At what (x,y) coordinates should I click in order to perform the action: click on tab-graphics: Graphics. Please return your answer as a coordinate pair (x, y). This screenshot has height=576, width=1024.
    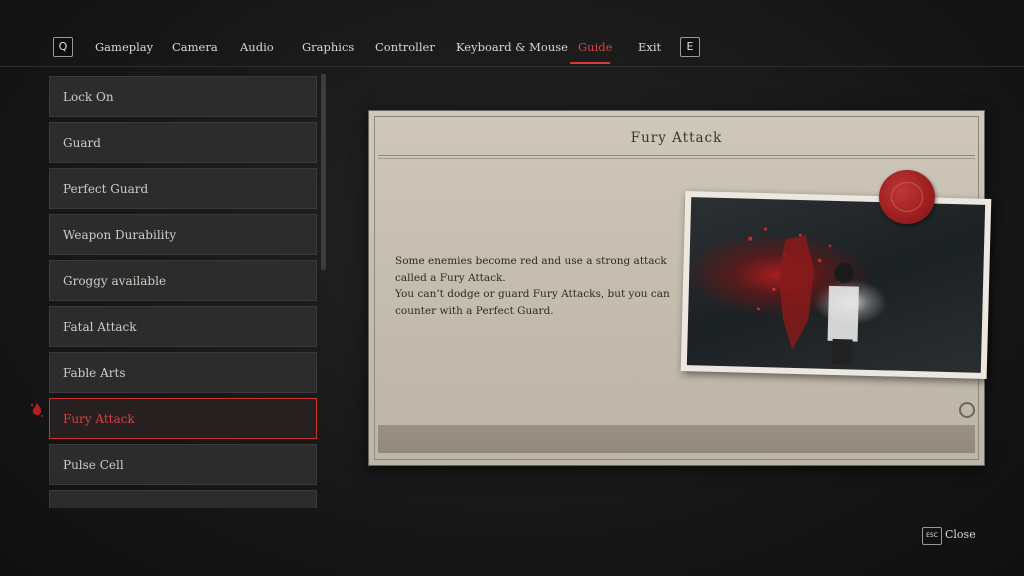
    Looking at the image, I should click on (328, 47).